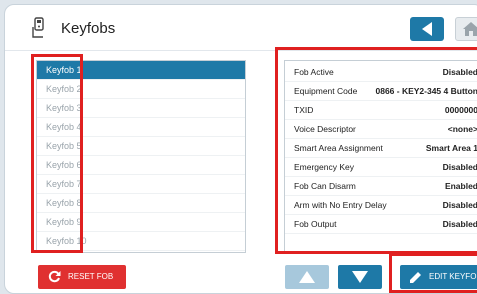  What do you see at coordinates (433, 273) in the screenshot?
I see `highlight-box-edit` at bounding box center [433, 273].